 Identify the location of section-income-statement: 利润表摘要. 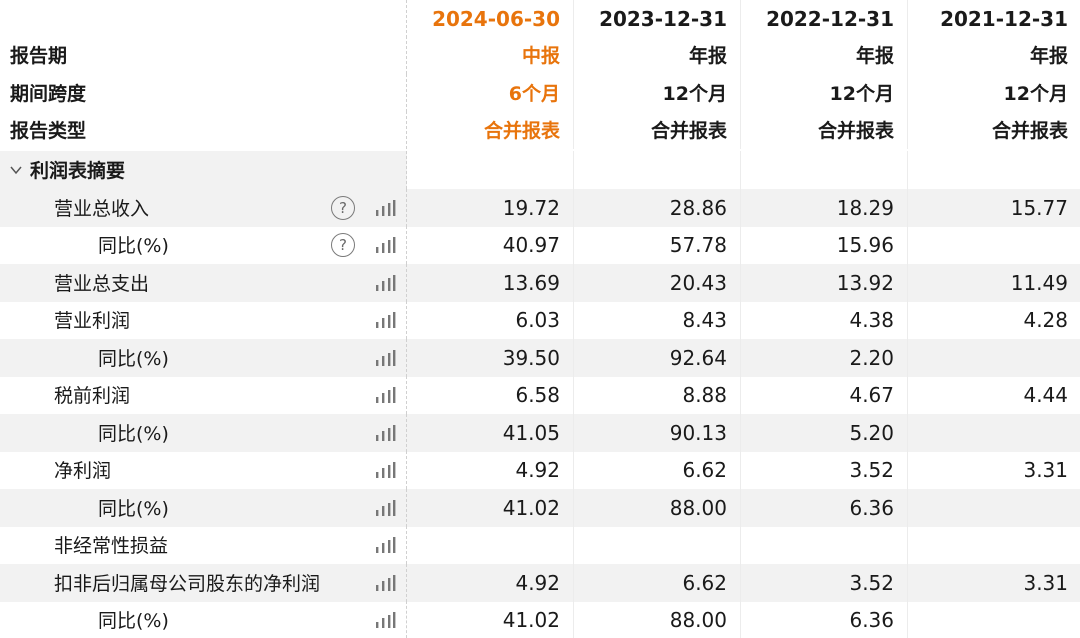
(540, 170).